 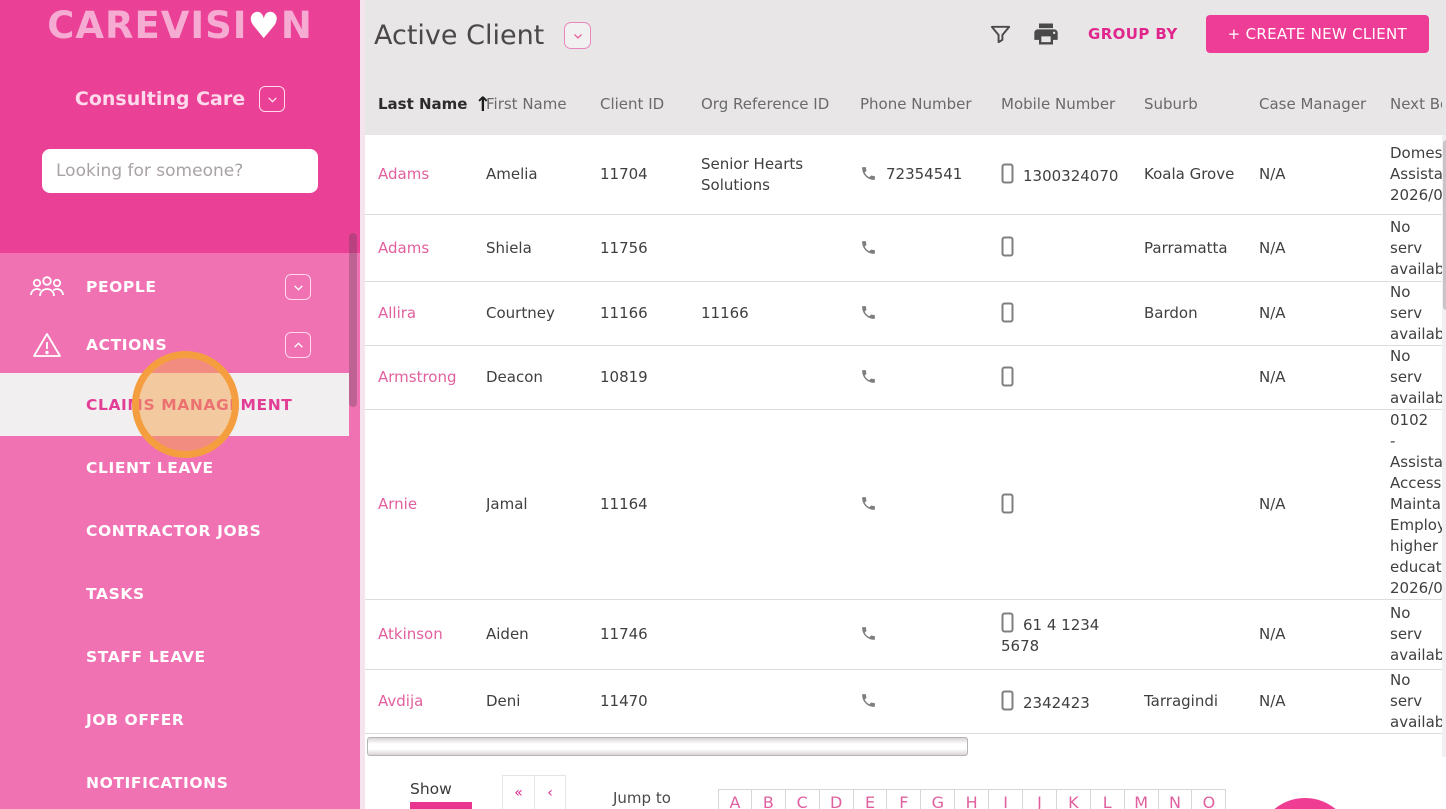 I want to click on cell-last-name: Adams, so click(x=432, y=248).